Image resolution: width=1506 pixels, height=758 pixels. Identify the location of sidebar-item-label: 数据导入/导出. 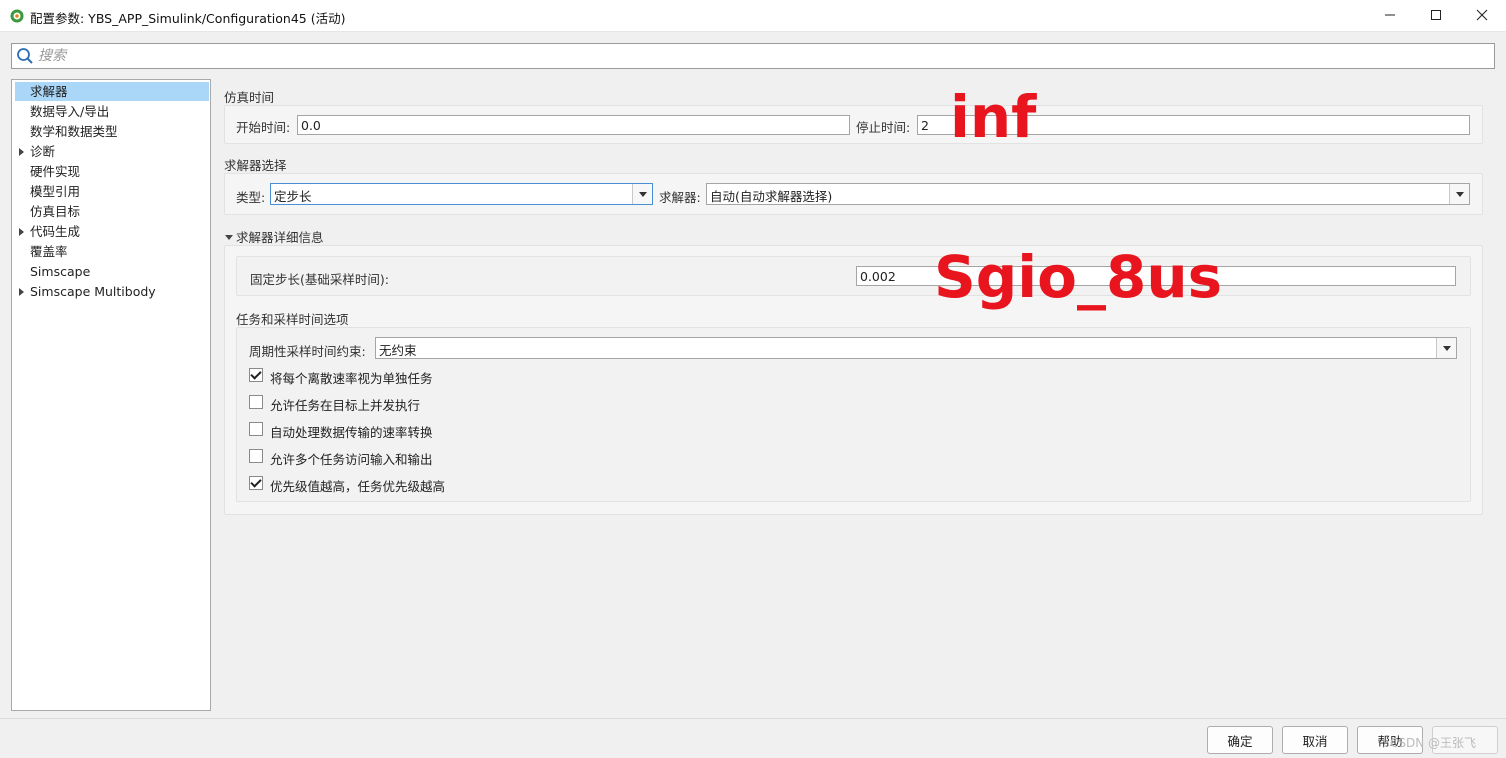
(70, 111).